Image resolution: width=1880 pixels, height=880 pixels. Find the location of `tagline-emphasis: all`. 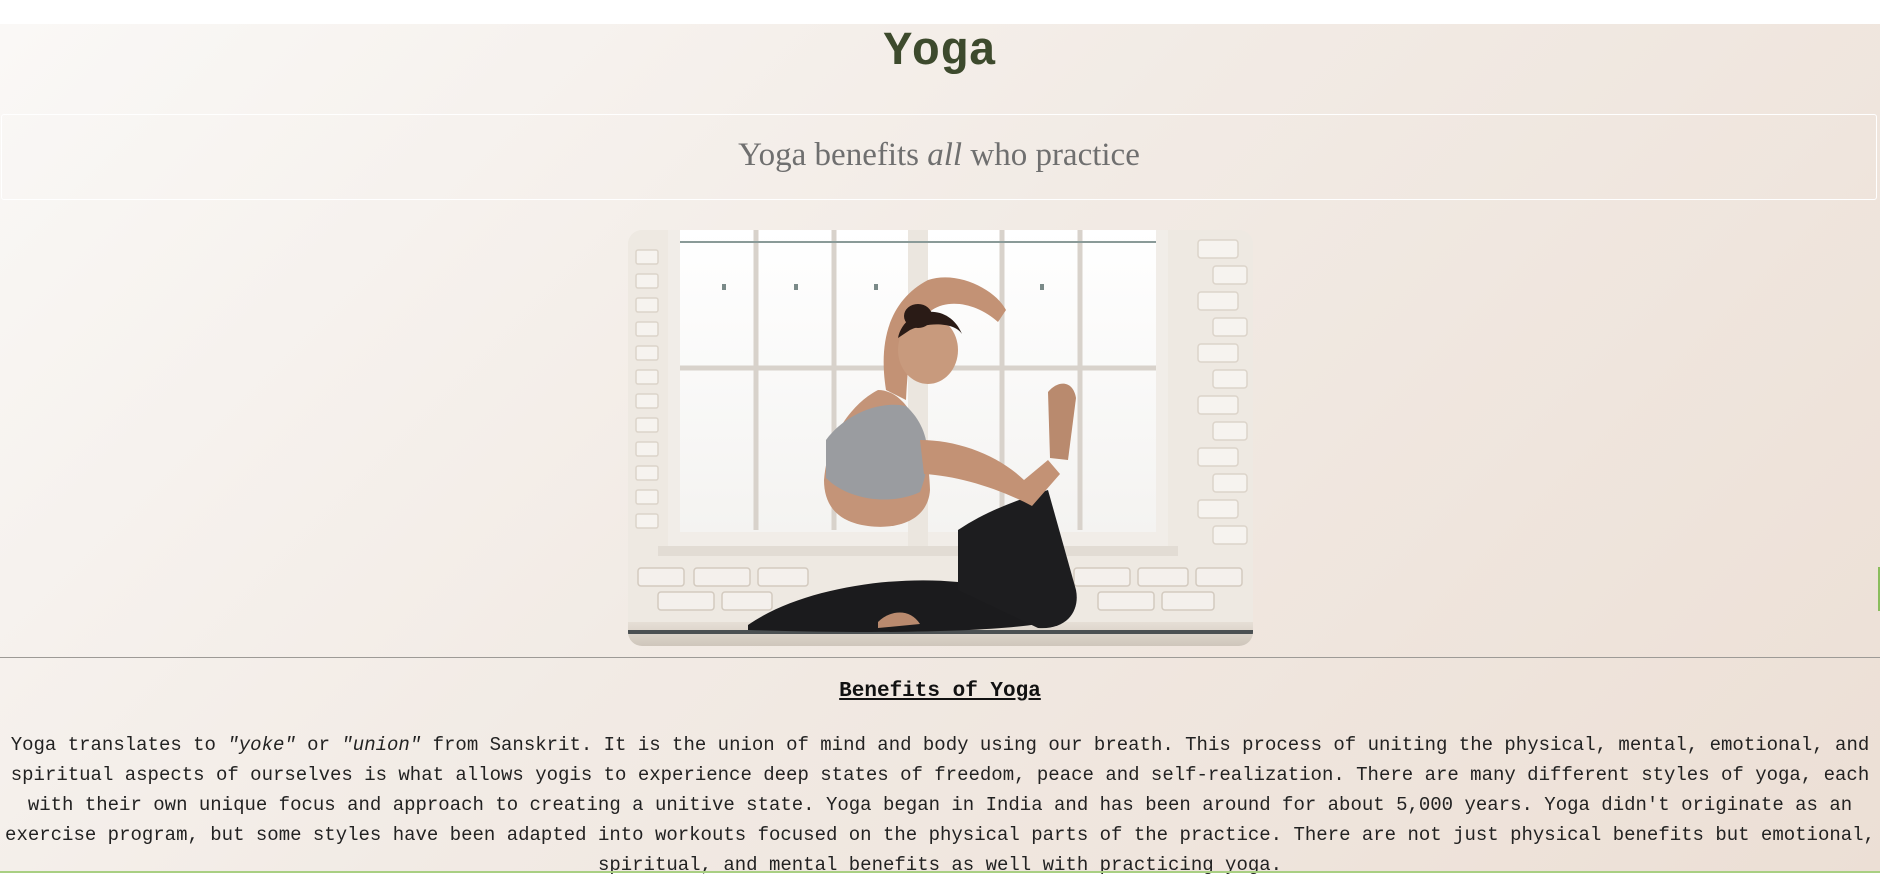

tagline-emphasis: all is located at coordinates (945, 155).